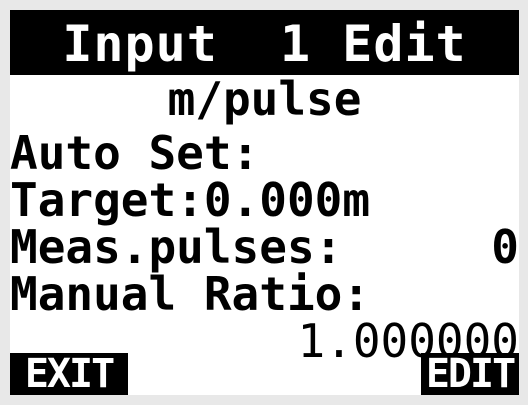 The width and height of the screenshot is (528, 405). I want to click on unit-subtitle: m/pulse, so click(264, 99).